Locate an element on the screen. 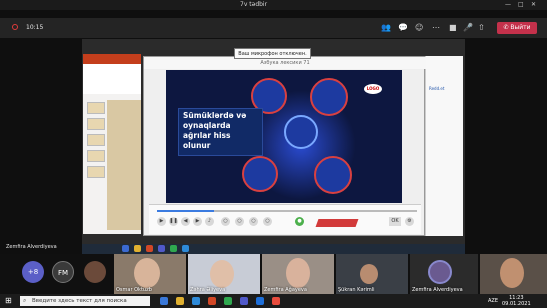  participant-name: Osmar Oktuzb is located at coordinates (134, 290).